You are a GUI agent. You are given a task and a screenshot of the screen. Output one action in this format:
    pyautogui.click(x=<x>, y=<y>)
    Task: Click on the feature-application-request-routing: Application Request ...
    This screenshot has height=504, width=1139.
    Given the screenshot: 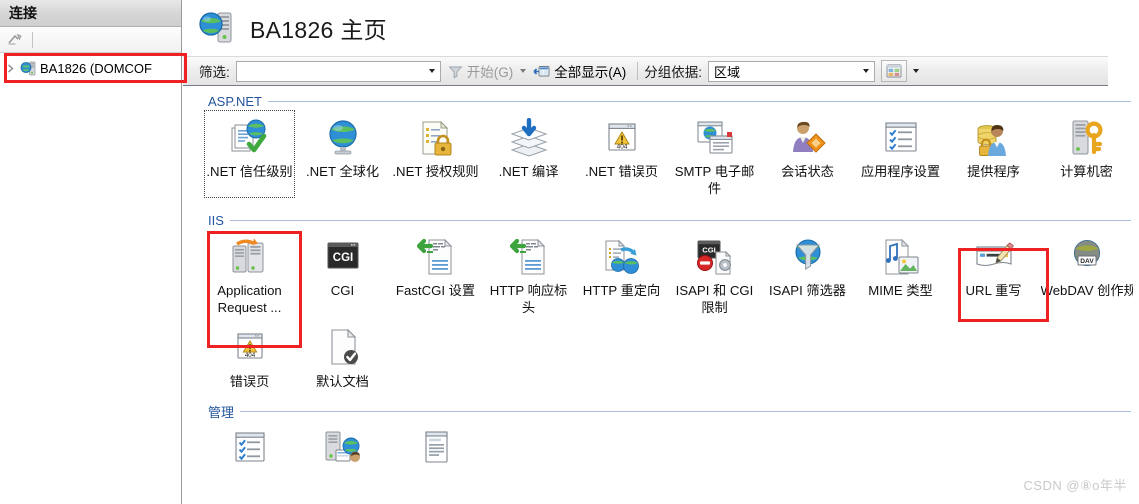 What is the action you would take?
    pyautogui.click(x=249, y=272)
    